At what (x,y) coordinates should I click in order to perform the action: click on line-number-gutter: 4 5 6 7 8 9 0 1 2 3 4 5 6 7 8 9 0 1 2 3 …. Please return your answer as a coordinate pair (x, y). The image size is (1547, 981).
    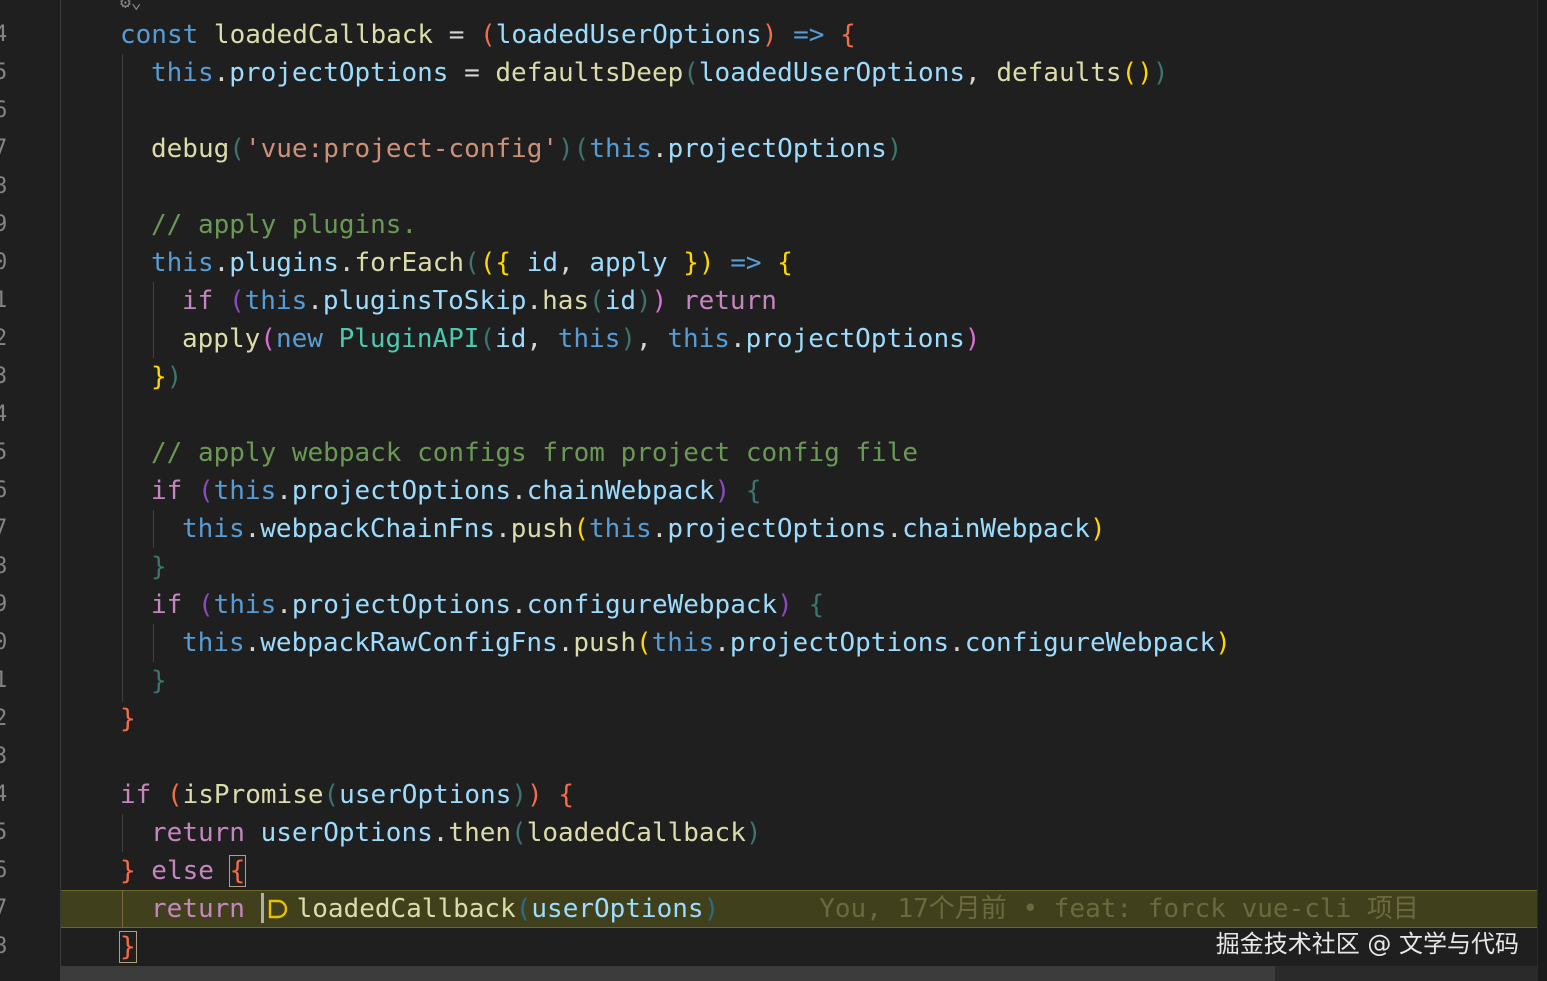
    Looking at the image, I should click on (6, 490).